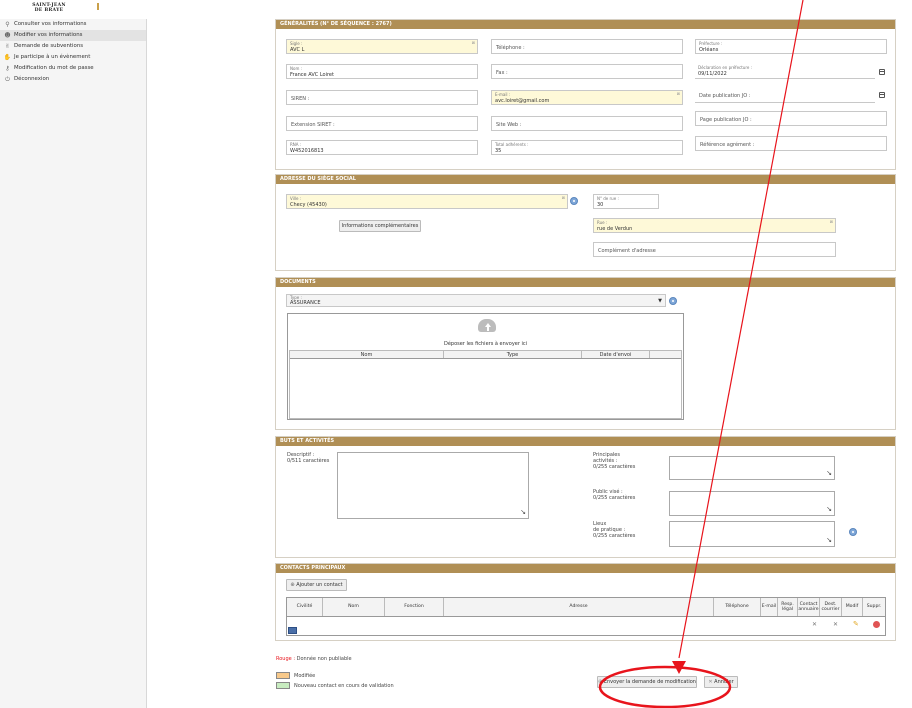  What do you see at coordinates (665, 686) in the screenshot?
I see `annotation-ellipse` at bounding box center [665, 686].